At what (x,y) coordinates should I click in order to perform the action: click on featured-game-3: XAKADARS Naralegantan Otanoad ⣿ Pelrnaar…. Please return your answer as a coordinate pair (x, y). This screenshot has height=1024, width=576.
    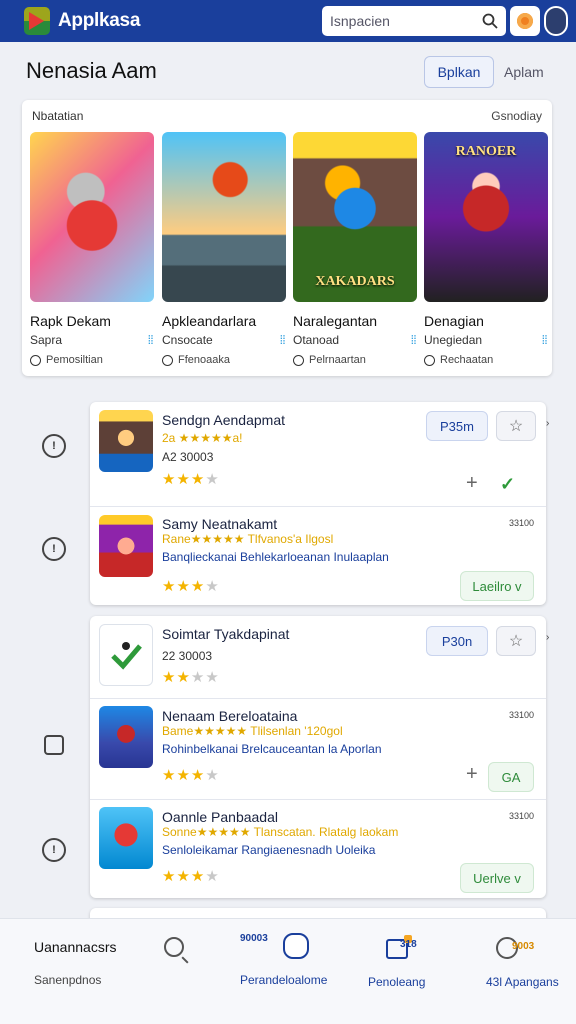
    Looking at the image, I should click on (355, 249).